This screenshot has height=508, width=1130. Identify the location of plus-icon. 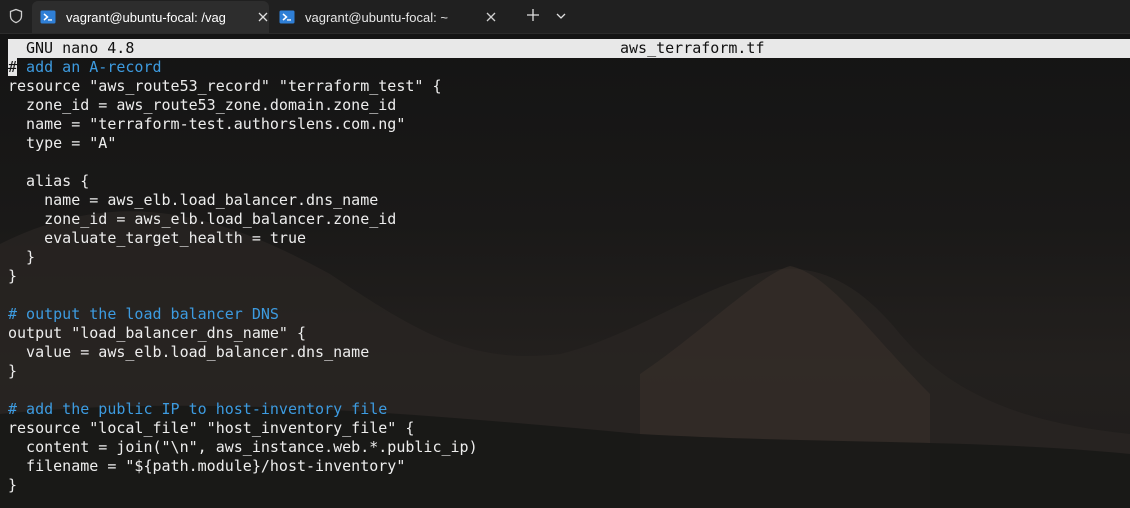
(533, 16).